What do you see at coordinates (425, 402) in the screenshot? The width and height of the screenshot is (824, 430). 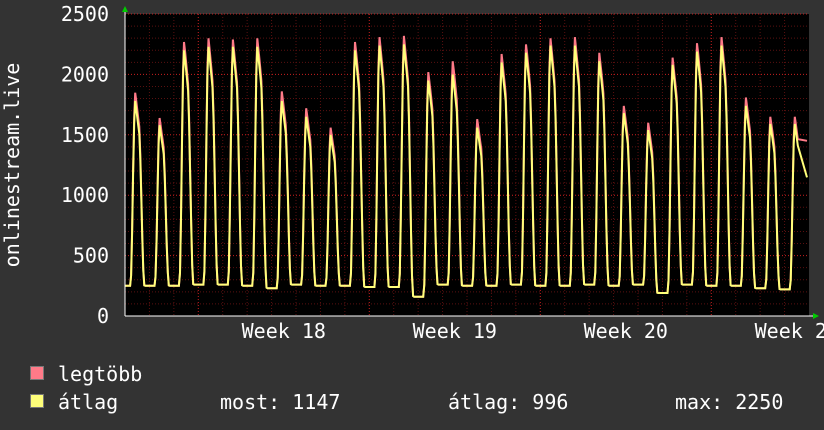 I see `legend-row-avg: átlag most: 1147 átlag: 996 max: 2250` at bounding box center [425, 402].